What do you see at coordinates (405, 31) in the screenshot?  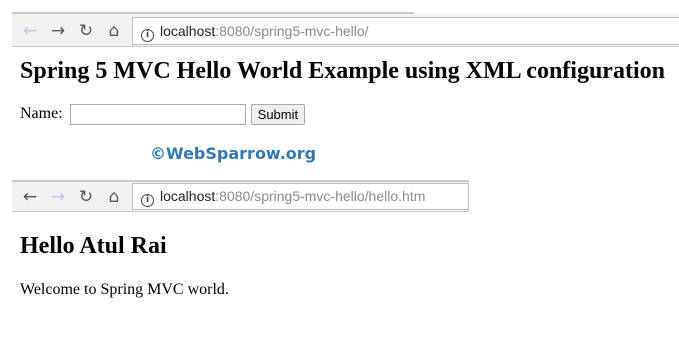 I see `address-bar-1: i localhost:8080/spring5-mvc-hello/` at bounding box center [405, 31].